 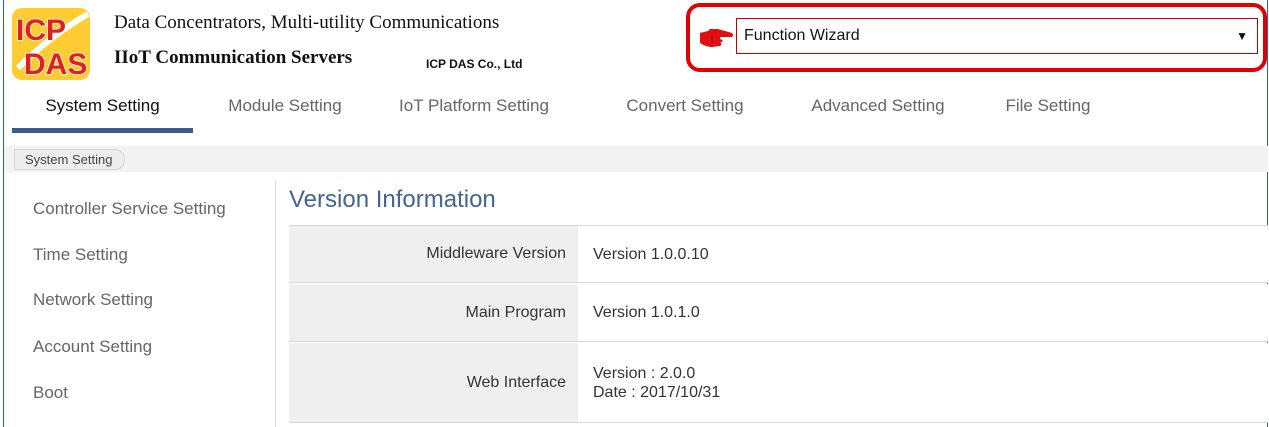 What do you see at coordinates (716, 38) in the screenshot?
I see `pointing-hand-icon` at bounding box center [716, 38].